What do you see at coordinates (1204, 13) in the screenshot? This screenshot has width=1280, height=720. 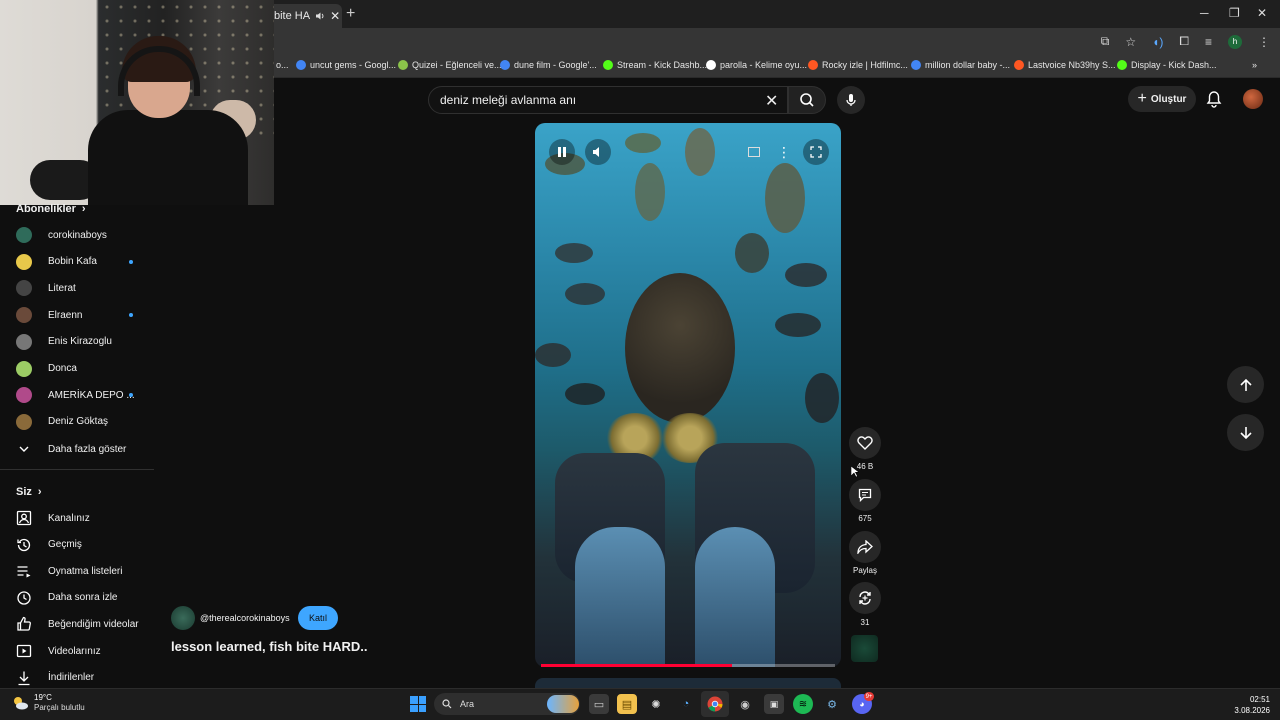 I see `minimize-button: ─` at bounding box center [1204, 13].